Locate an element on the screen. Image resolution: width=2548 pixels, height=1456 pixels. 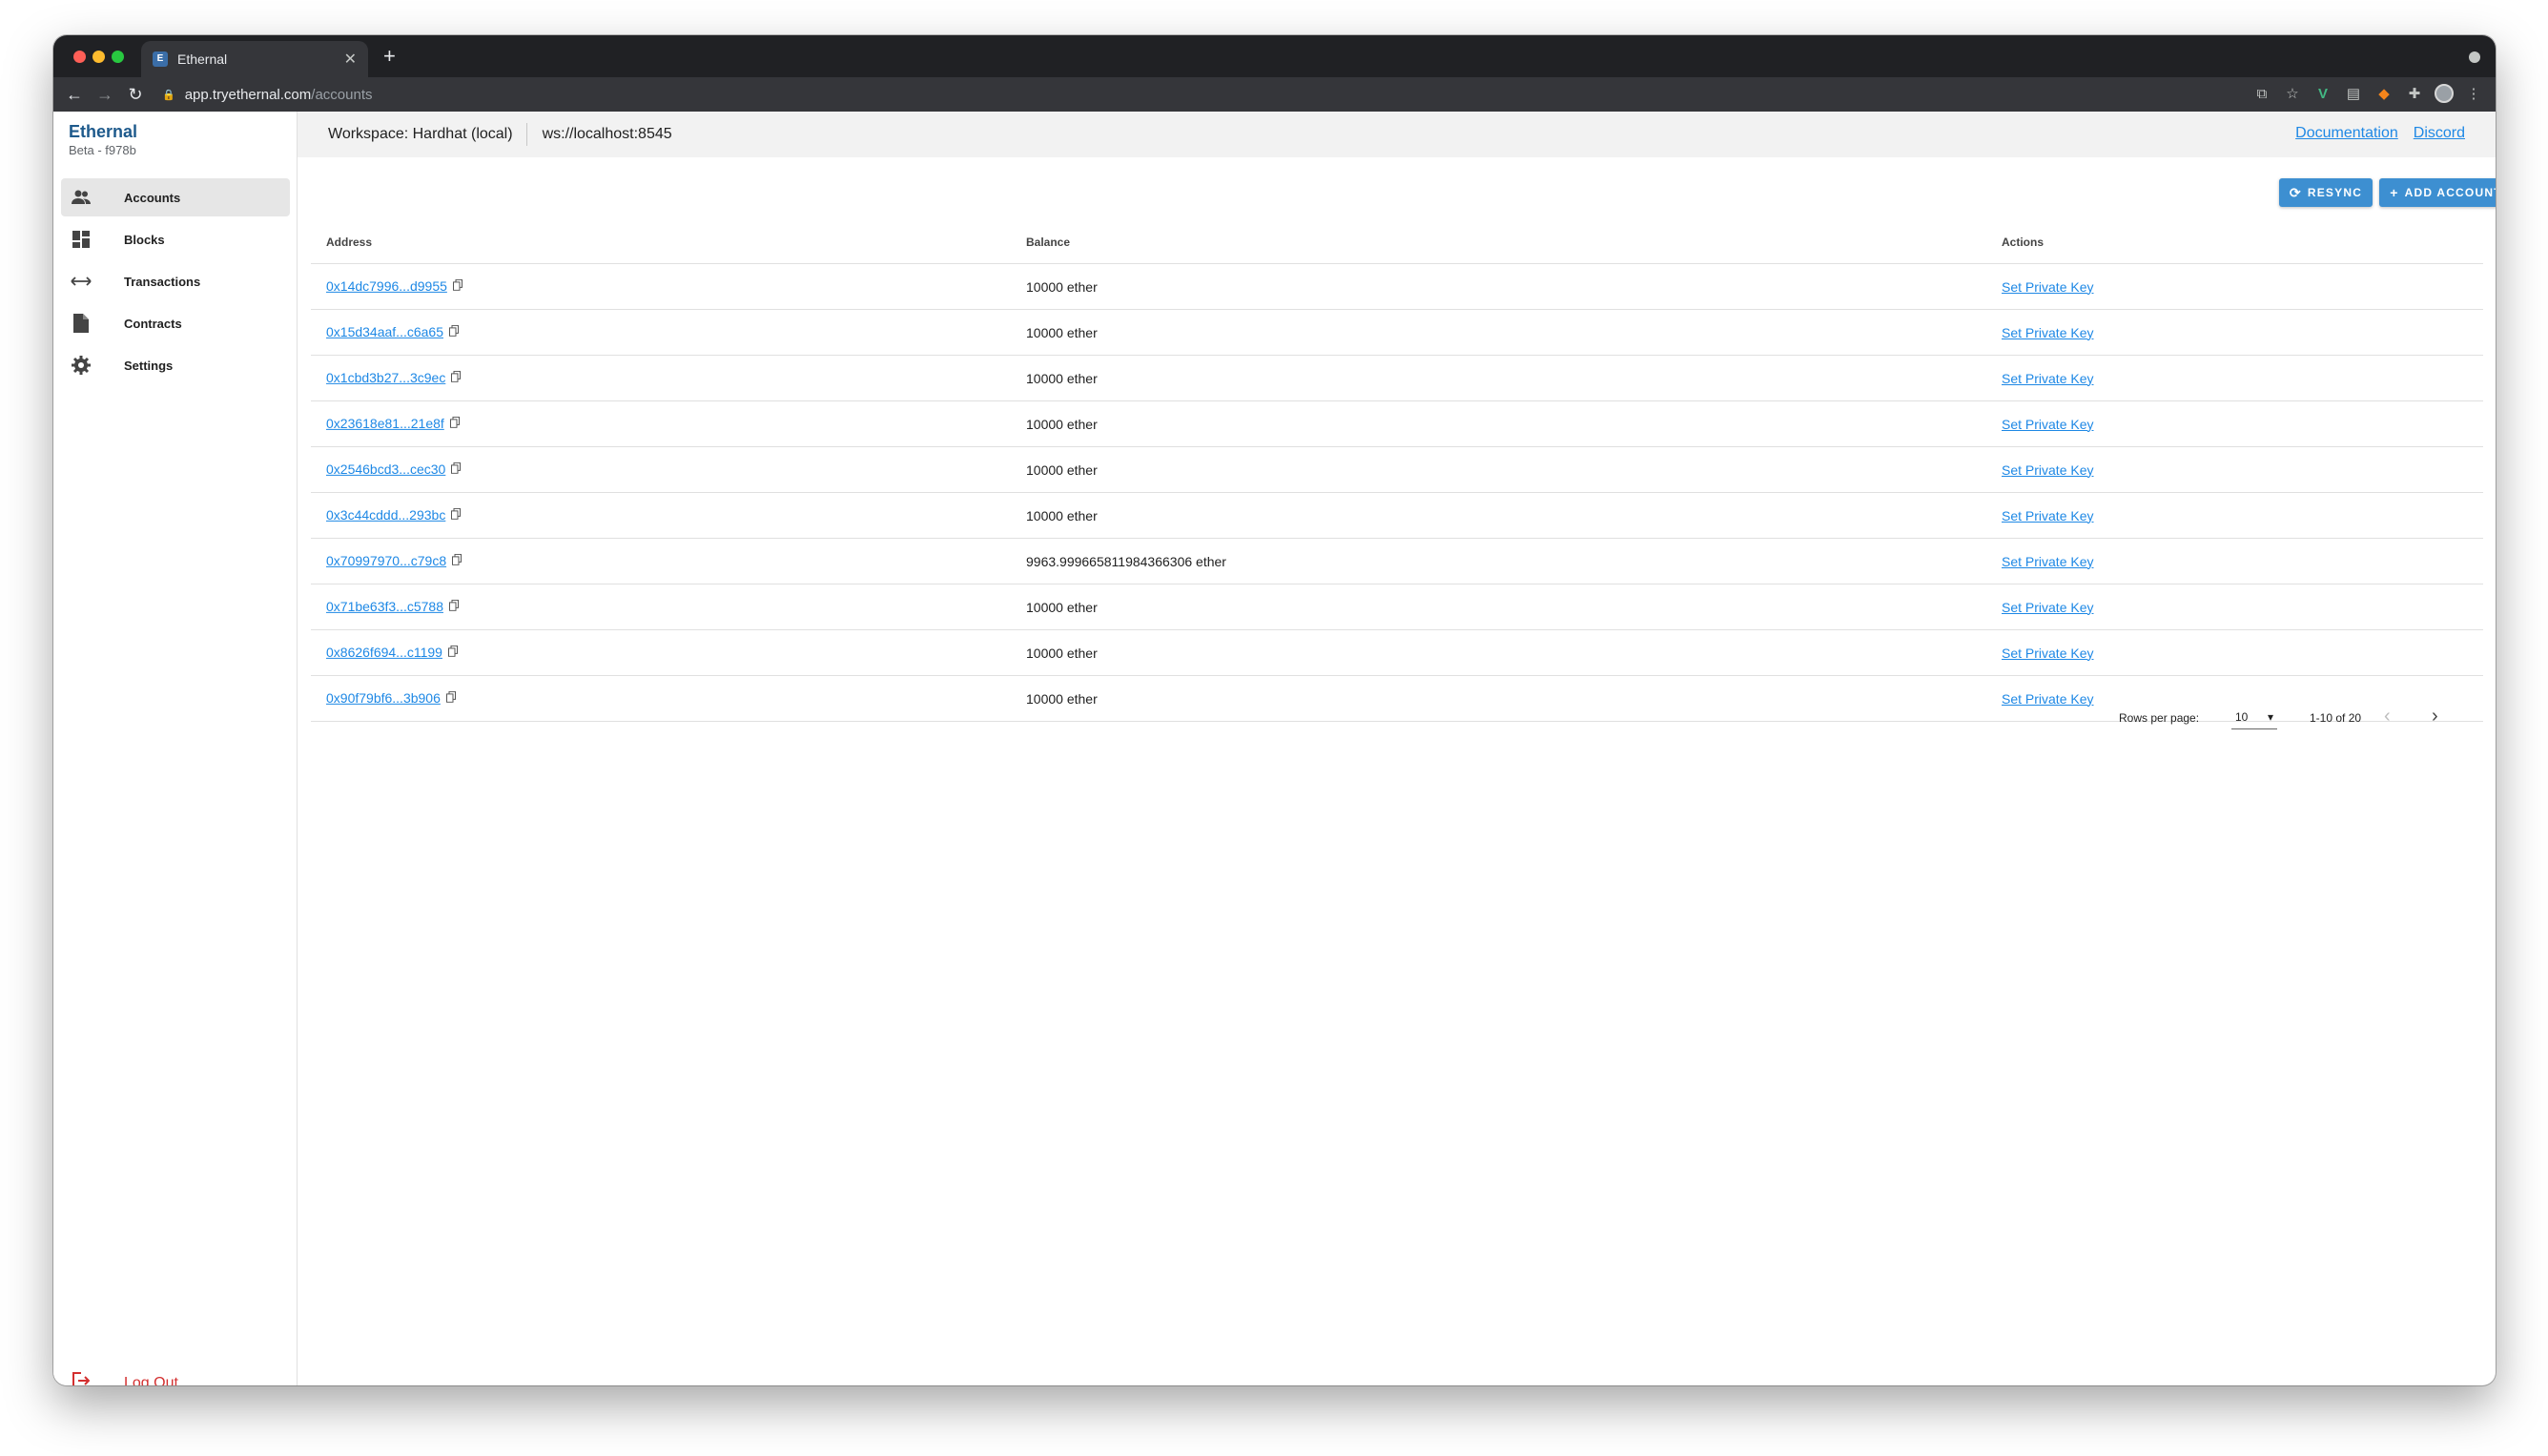
chevron-right-icon: › is located at coordinates (2435, 717).